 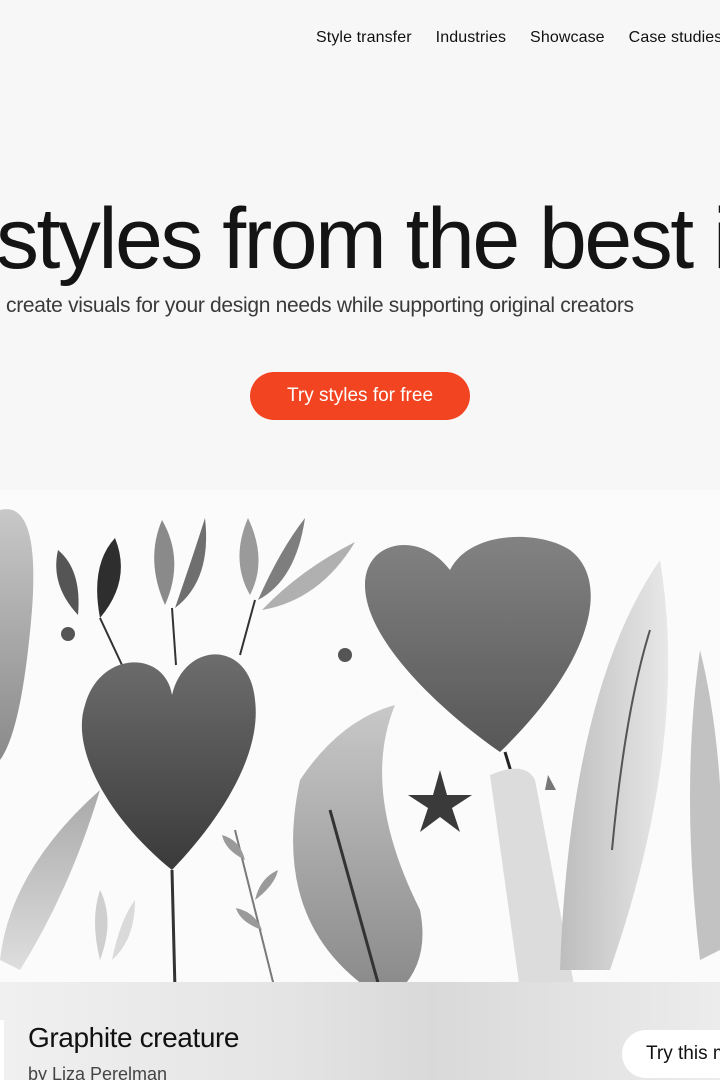 I want to click on nav-showcase: Showcase, so click(x=567, y=38).